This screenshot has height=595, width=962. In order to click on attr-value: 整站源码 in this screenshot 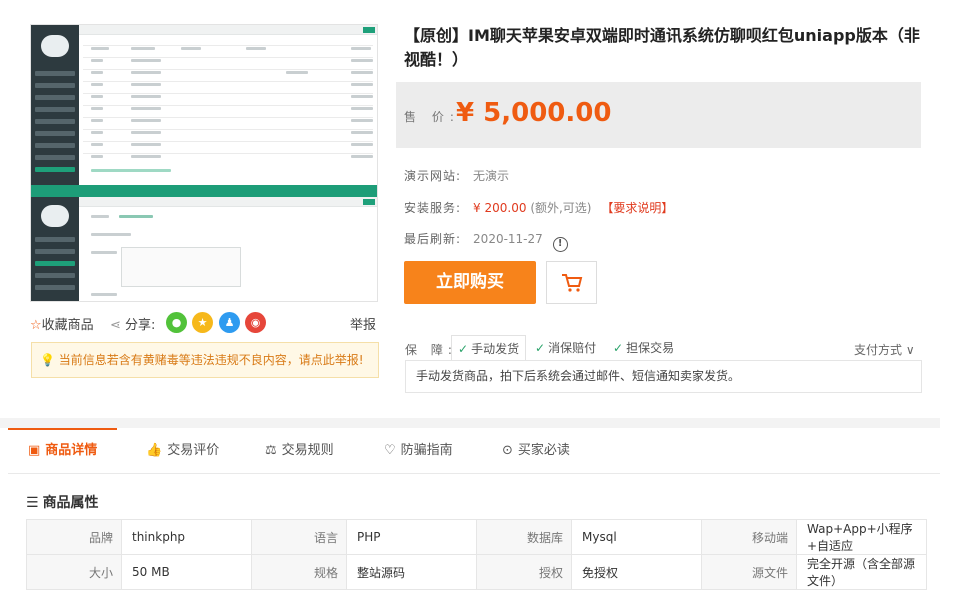, I will do `click(411, 572)`.